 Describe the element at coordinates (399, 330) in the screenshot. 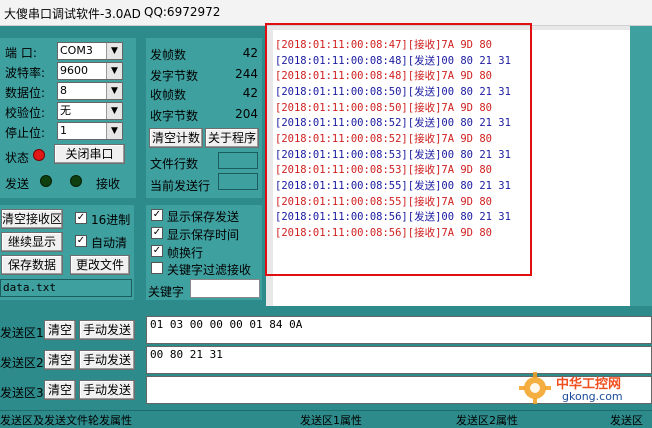

I see `send-area-1-input: 01 03 00 00 00 01 84 0A` at that location.